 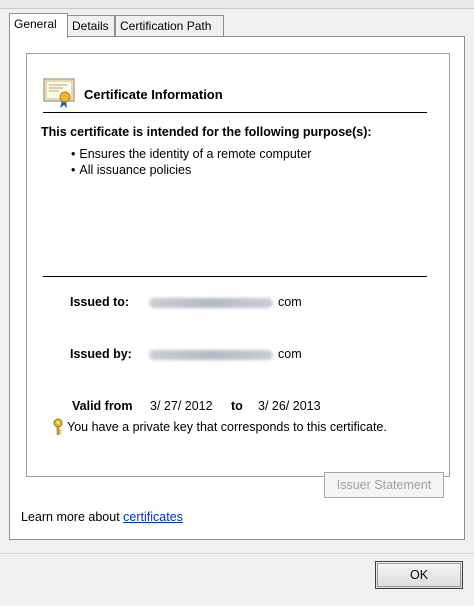 I want to click on footer-divider, so click(x=237, y=553).